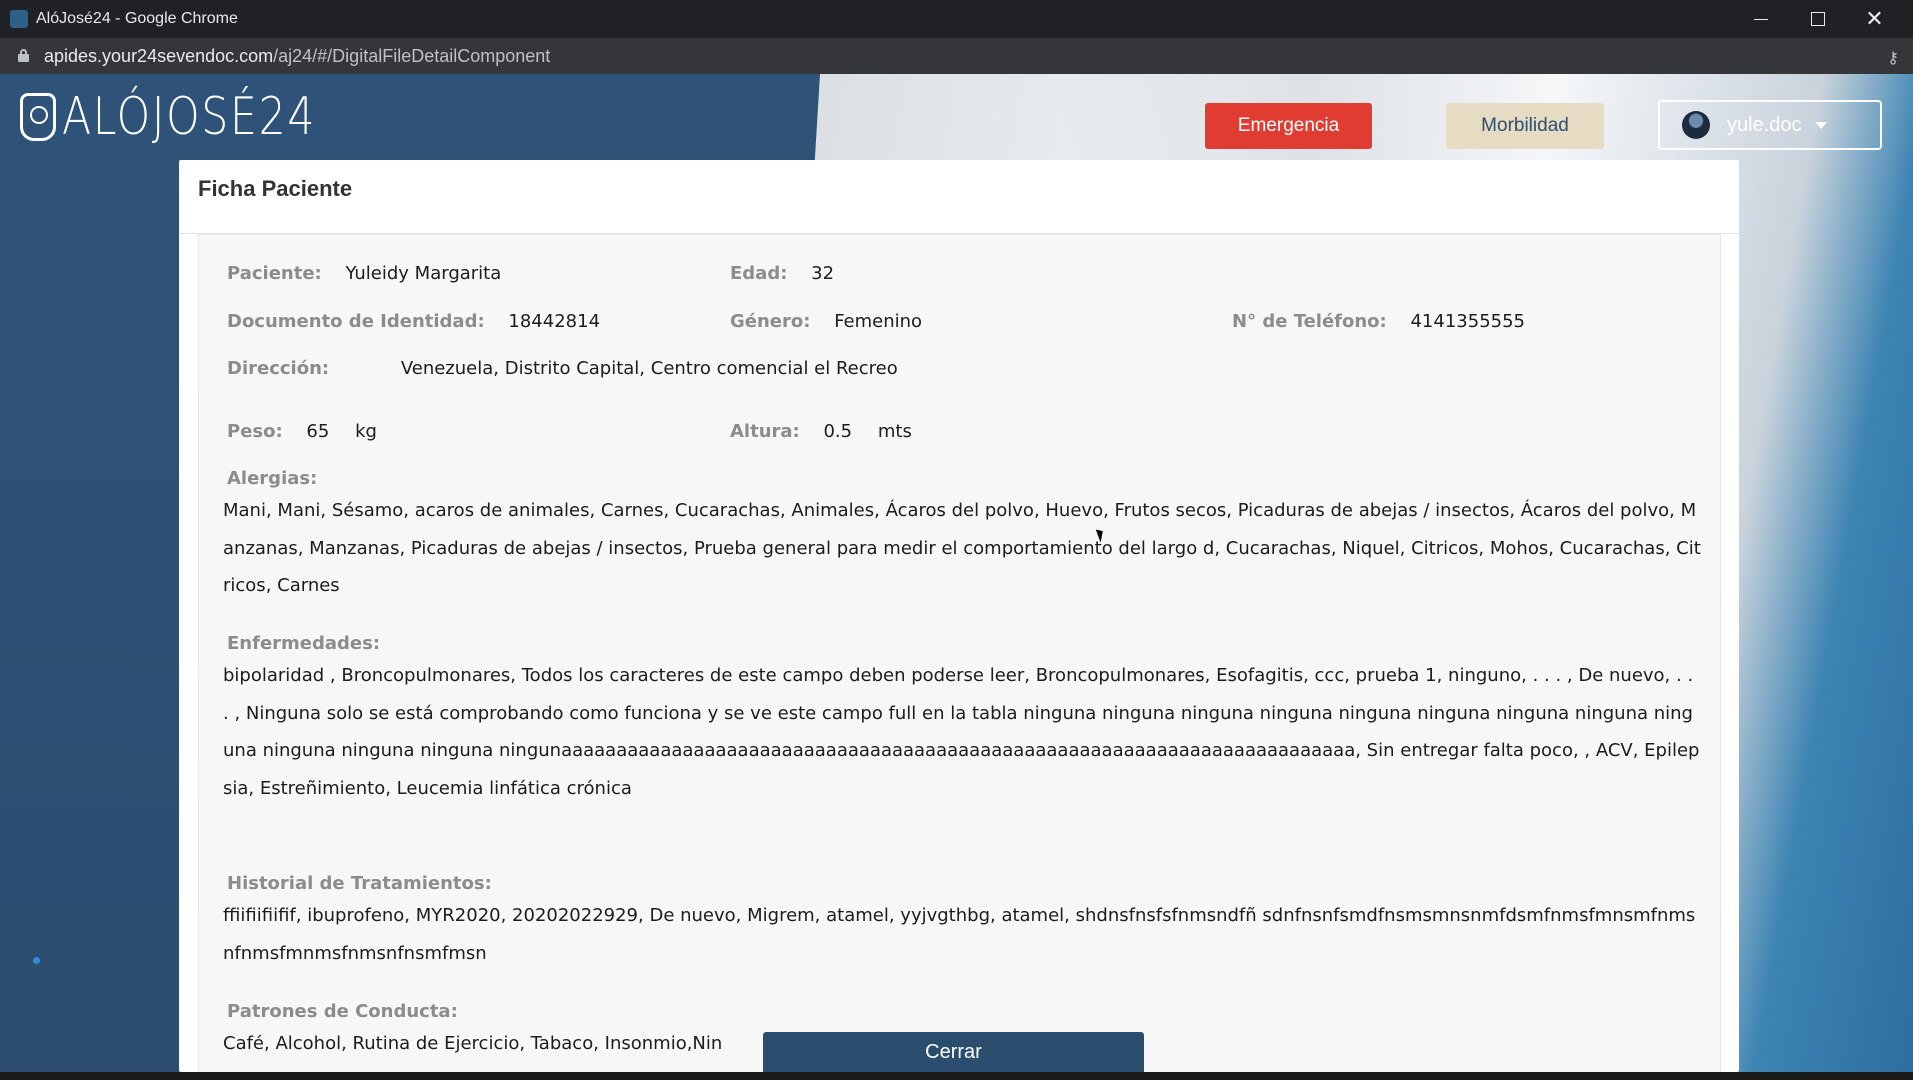  I want to click on genero-value: Femenino, so click(878, 321).